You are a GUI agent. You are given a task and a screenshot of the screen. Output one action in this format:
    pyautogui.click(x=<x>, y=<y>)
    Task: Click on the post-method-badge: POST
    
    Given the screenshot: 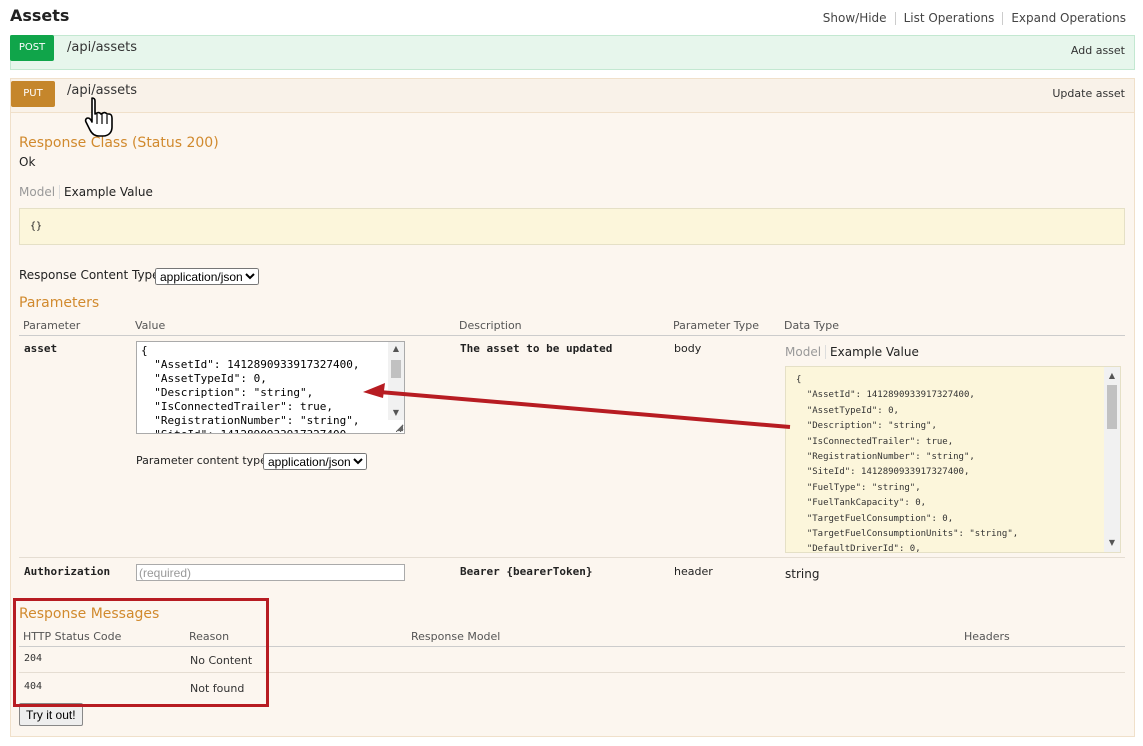 What is the action you would take?
    pyautogui.click(x=32, y=48)
    